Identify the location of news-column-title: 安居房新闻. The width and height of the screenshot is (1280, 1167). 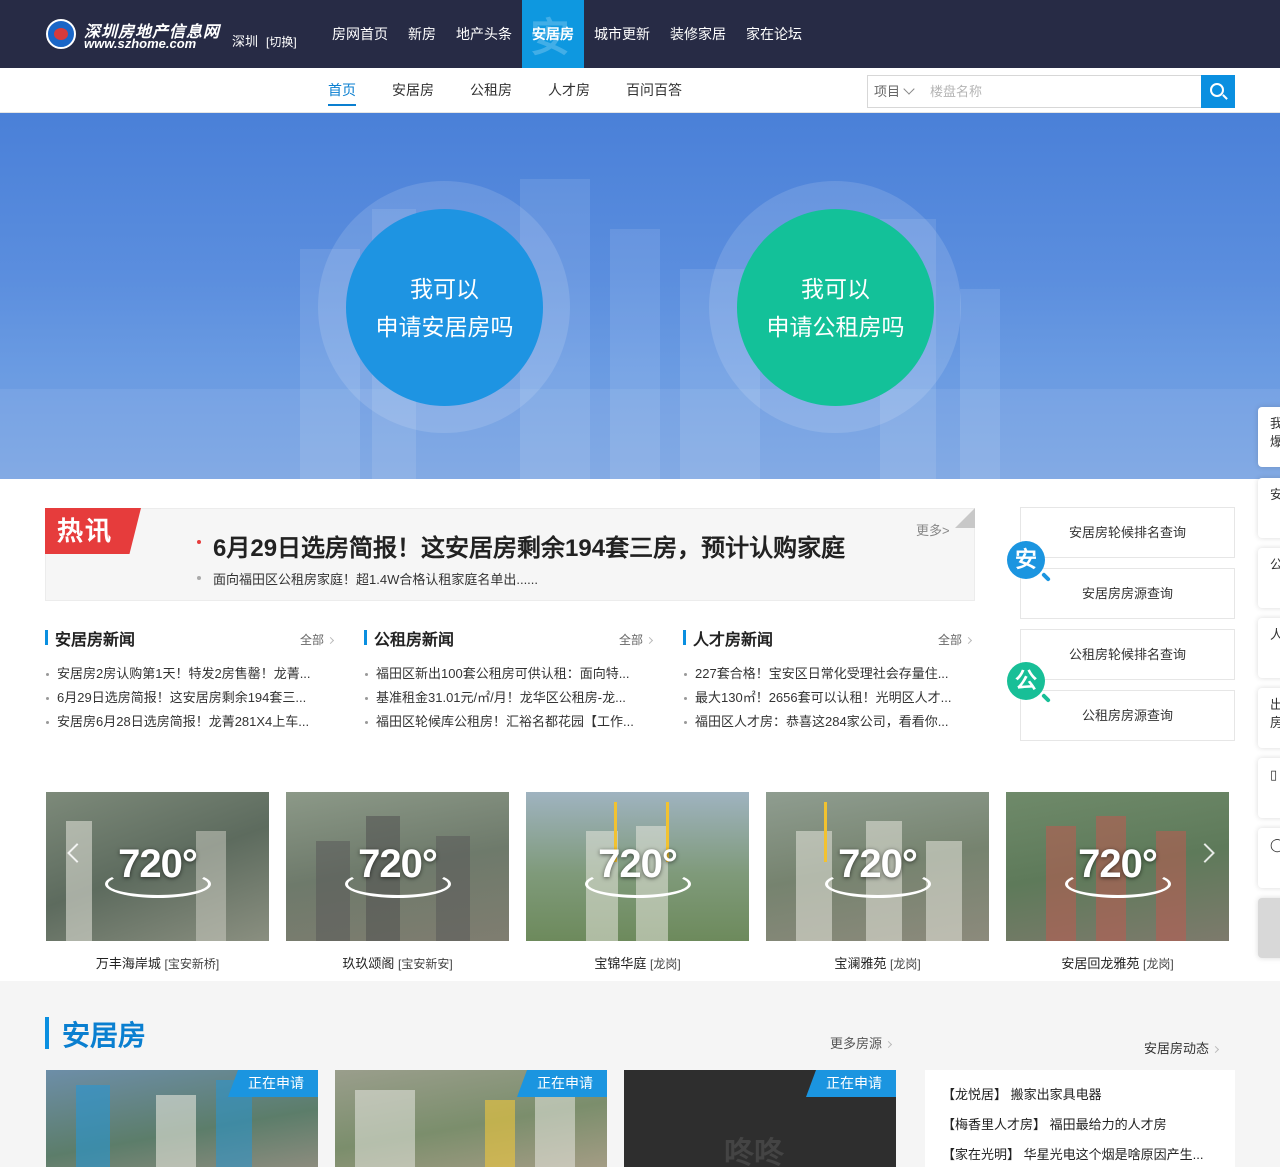
(95, 640).